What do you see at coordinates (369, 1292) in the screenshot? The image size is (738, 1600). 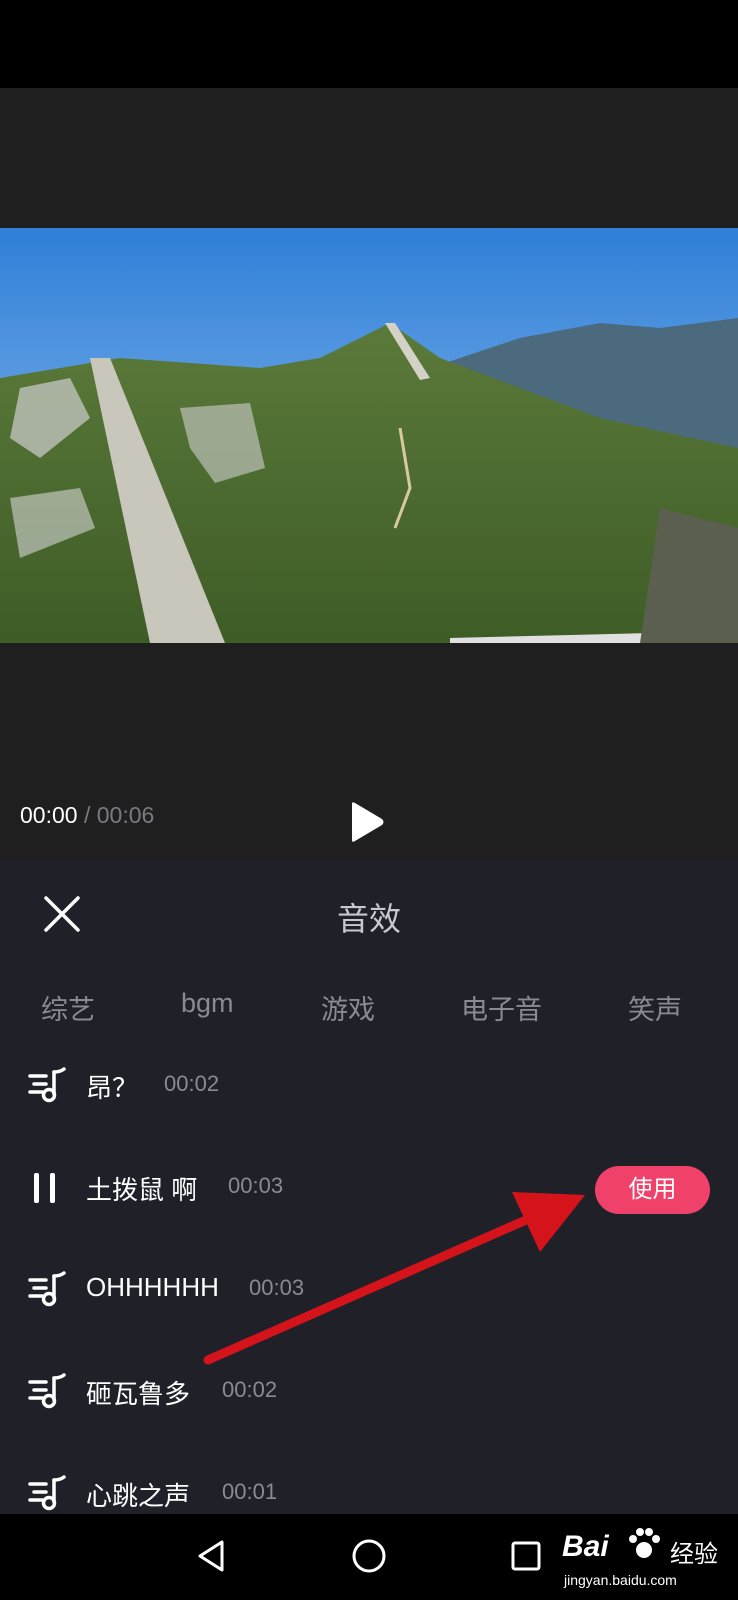 I see `list-item: OHHHHHH 00:03` at bounding box center [369, 1292].